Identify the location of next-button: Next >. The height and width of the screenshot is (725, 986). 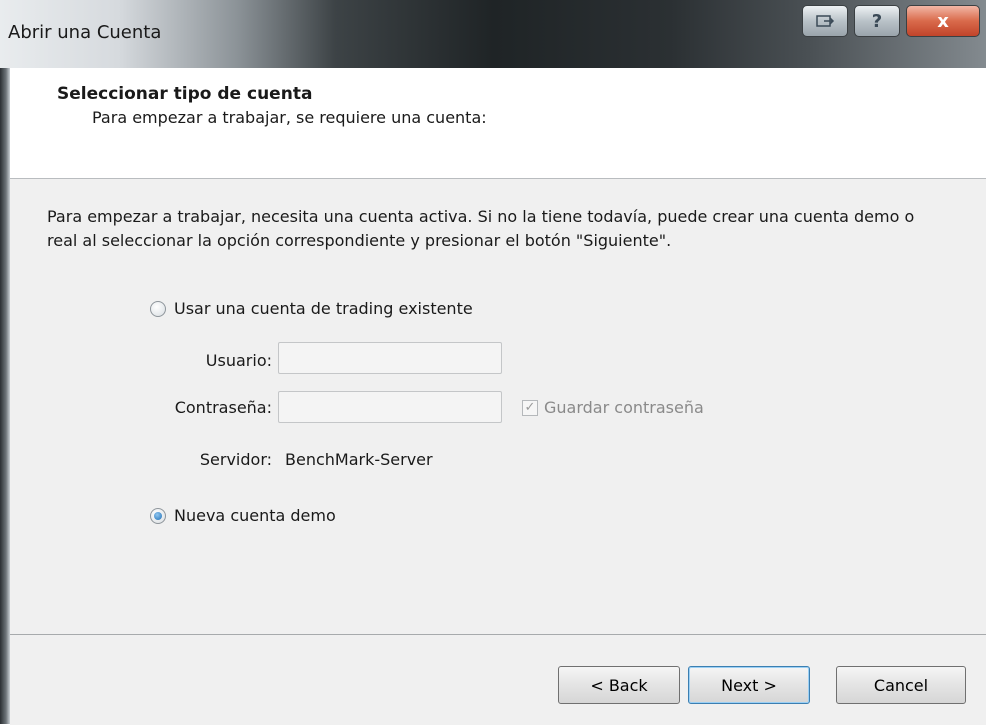
(749, 685).